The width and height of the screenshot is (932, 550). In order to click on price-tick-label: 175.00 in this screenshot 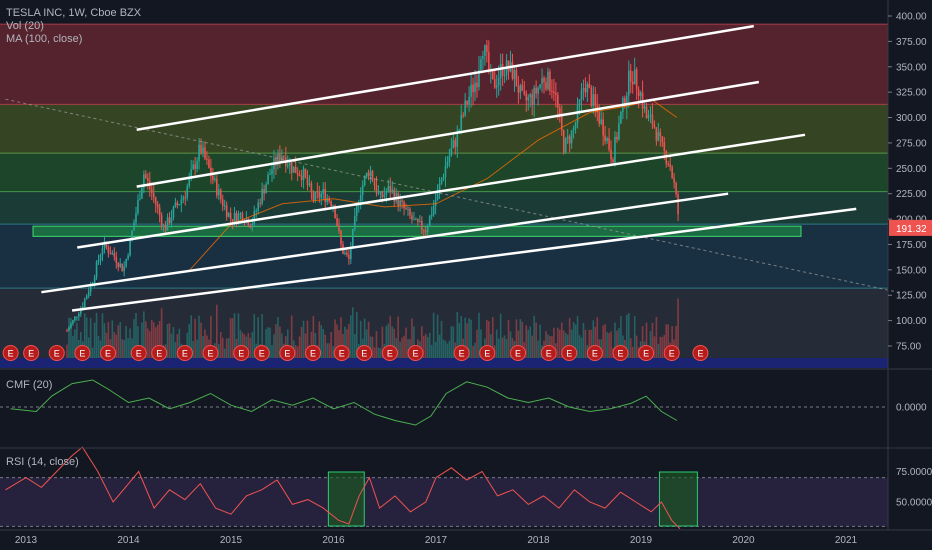, I will do `click(911, 245)`.